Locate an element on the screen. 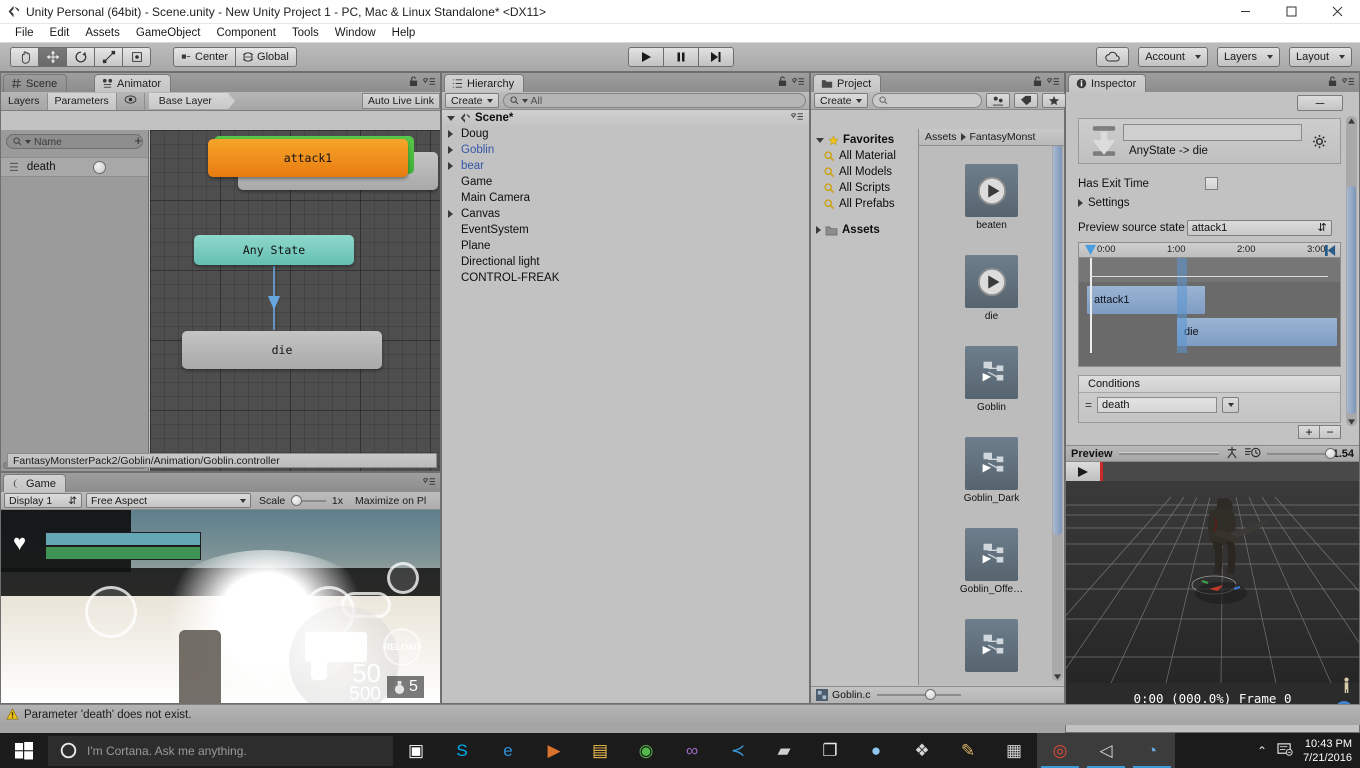 Image resolution: width=1360 pixels, height=768 pixels. project-favorites-root: Favorites is located at coordinates (864, 140).